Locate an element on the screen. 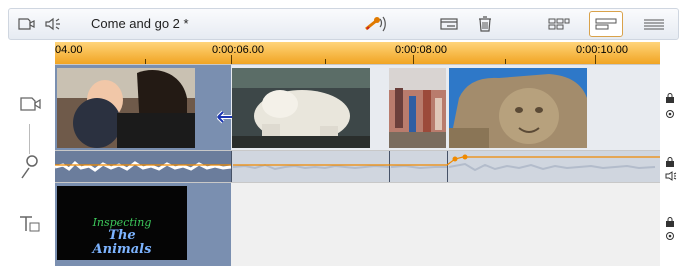 This screenshot has height=266, width=683. video-clip-people-playground is located at coordinates (417, 108).